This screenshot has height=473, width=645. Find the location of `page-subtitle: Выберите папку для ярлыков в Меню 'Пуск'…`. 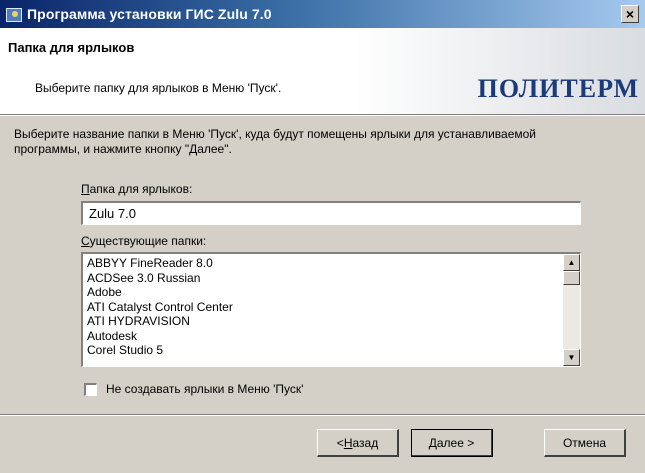

page-subtitle: Выберите папку для ярлыков в Меню 'Пуск'… is located at coordinates (158, 88).